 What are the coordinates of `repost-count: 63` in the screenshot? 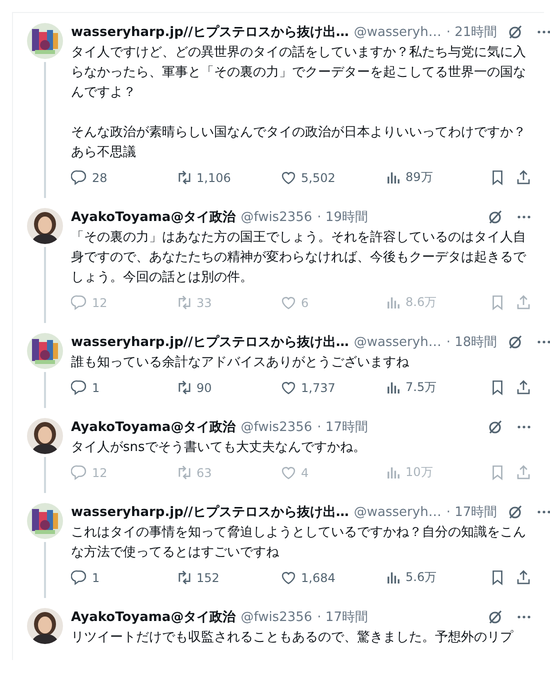 It's located at (204, 473).